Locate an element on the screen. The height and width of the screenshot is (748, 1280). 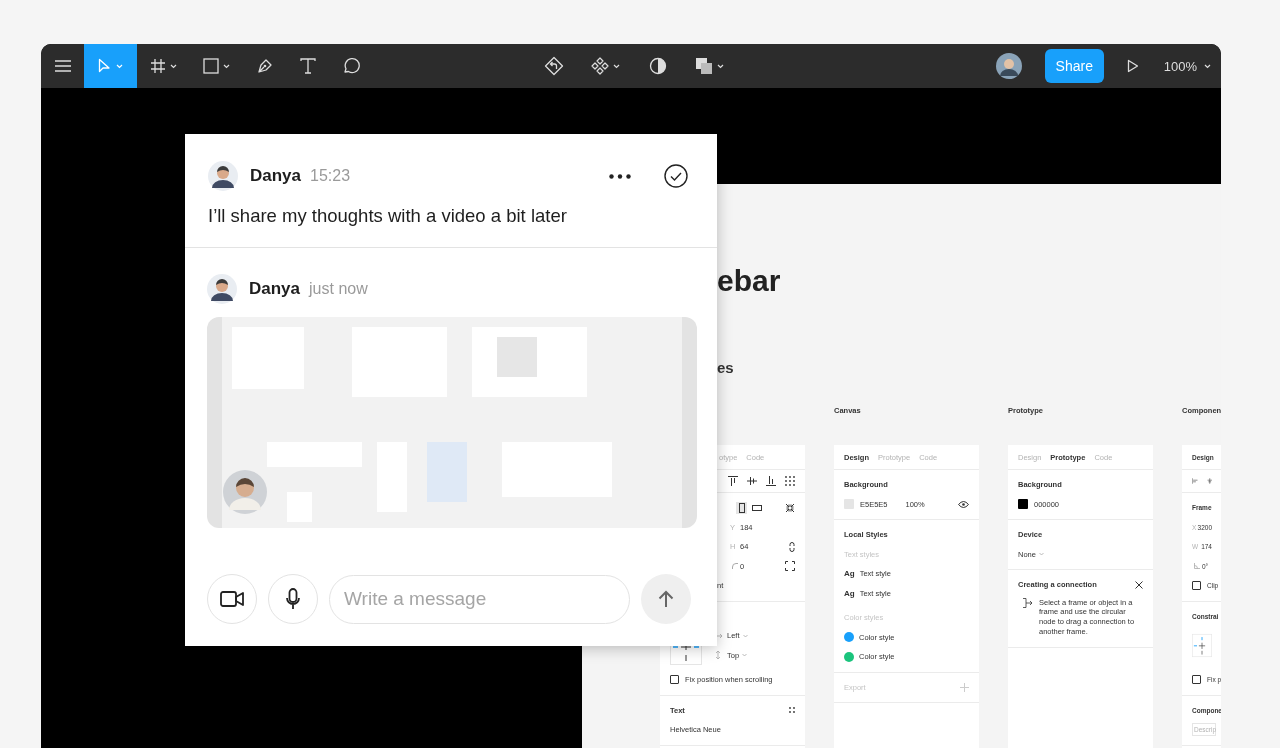
vertical-arrows-icon is located at coordinates (718, 655).